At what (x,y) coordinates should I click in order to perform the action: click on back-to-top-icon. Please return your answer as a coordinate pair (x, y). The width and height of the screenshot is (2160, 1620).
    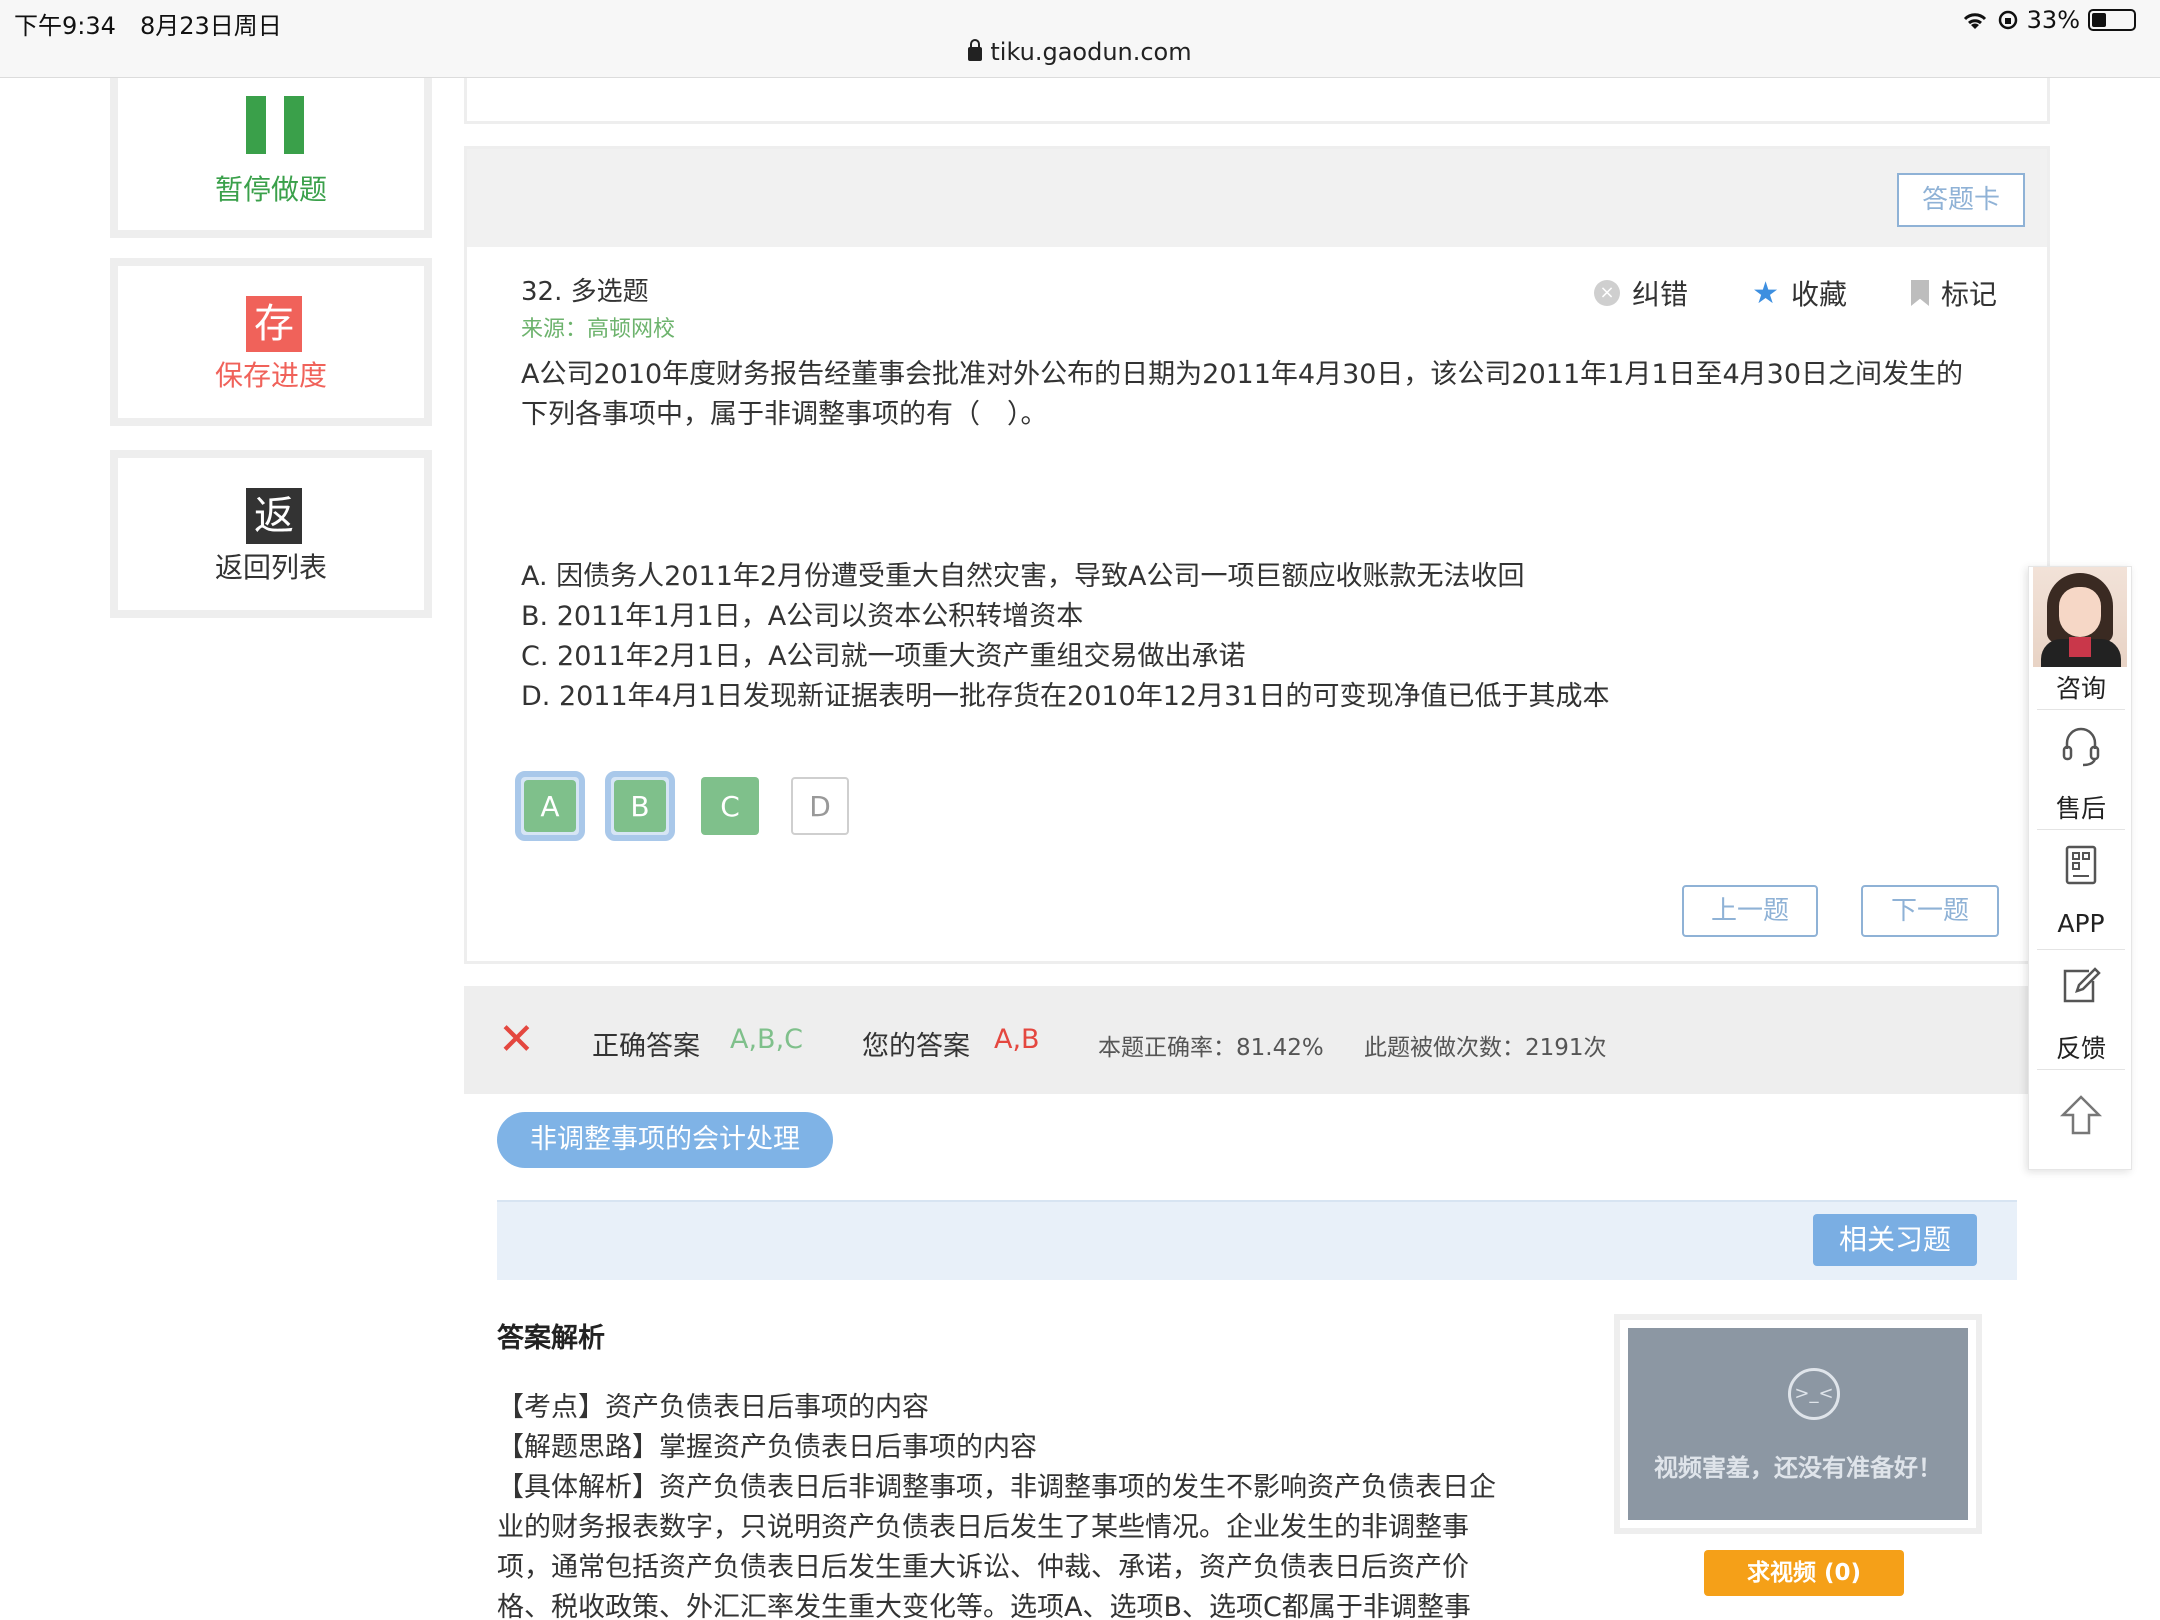
    Looking at the image, I should click on (2081, 1115).